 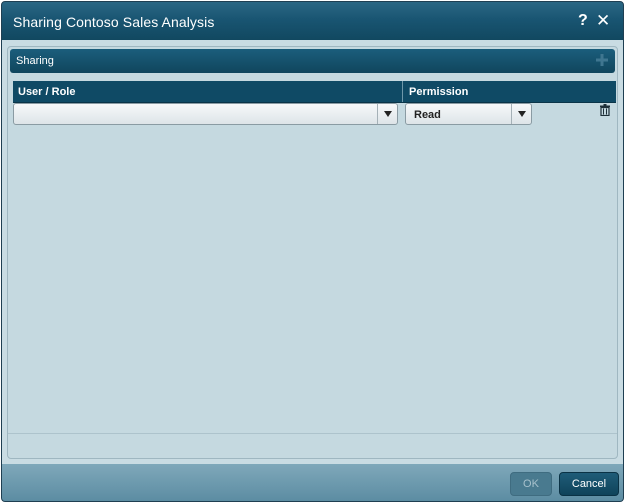 What do you see at coordinates (468, 114) in the screenshot?
I see `permission-select: Read` at bounding box center [468, 114].